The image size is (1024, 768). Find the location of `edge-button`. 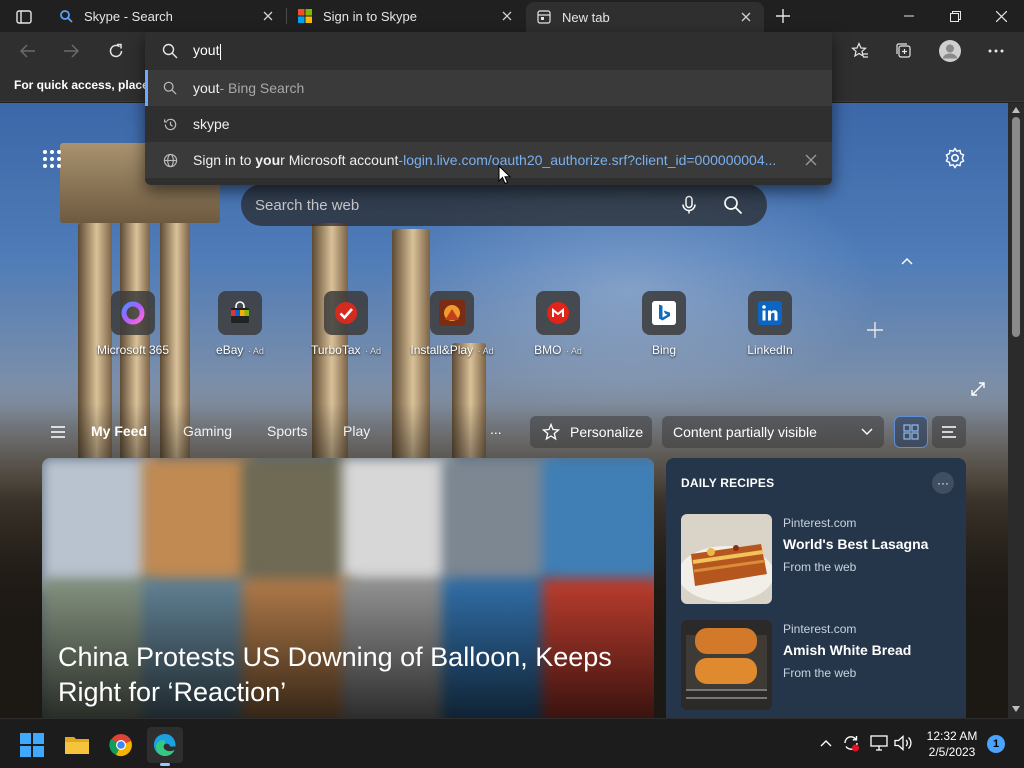

edge-button is located at coordinates (165, 746).